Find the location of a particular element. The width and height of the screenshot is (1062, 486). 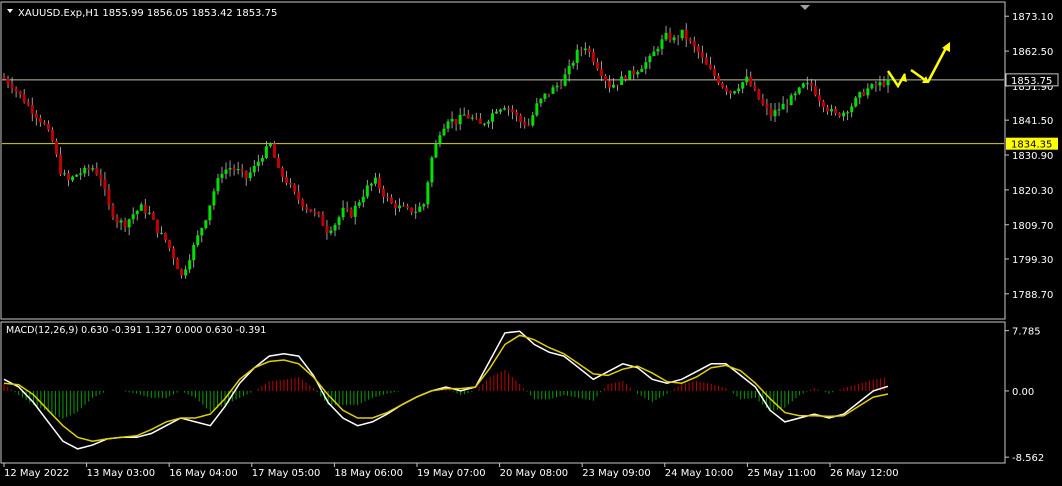

time-tick-label: 13 May 03:00 is located at coordinates (121, 473).